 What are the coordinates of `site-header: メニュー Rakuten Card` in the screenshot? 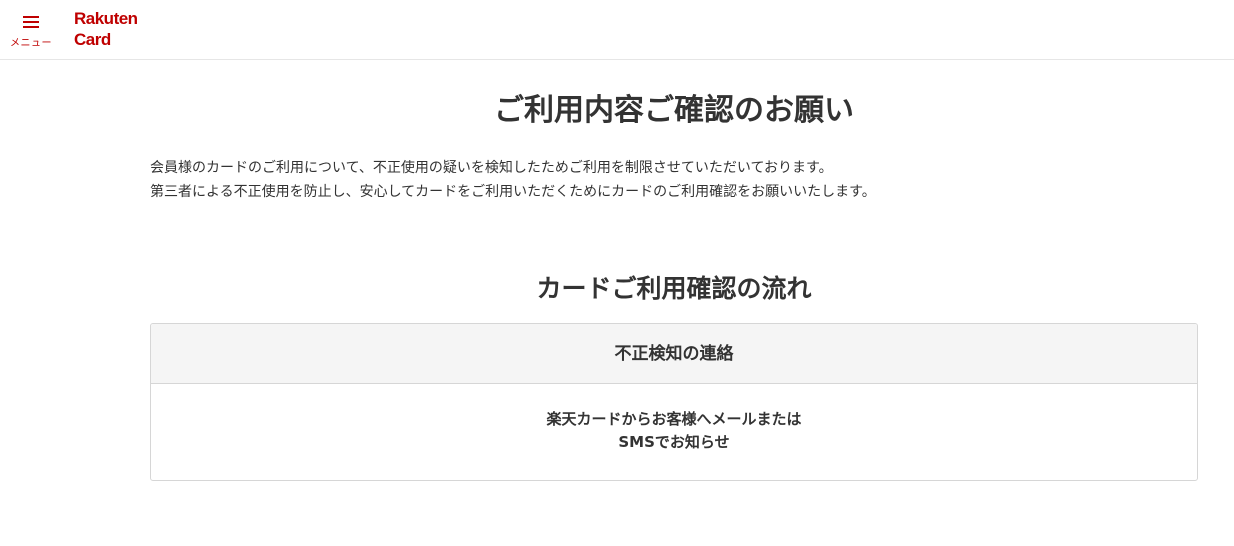 It's located at (617, 30).